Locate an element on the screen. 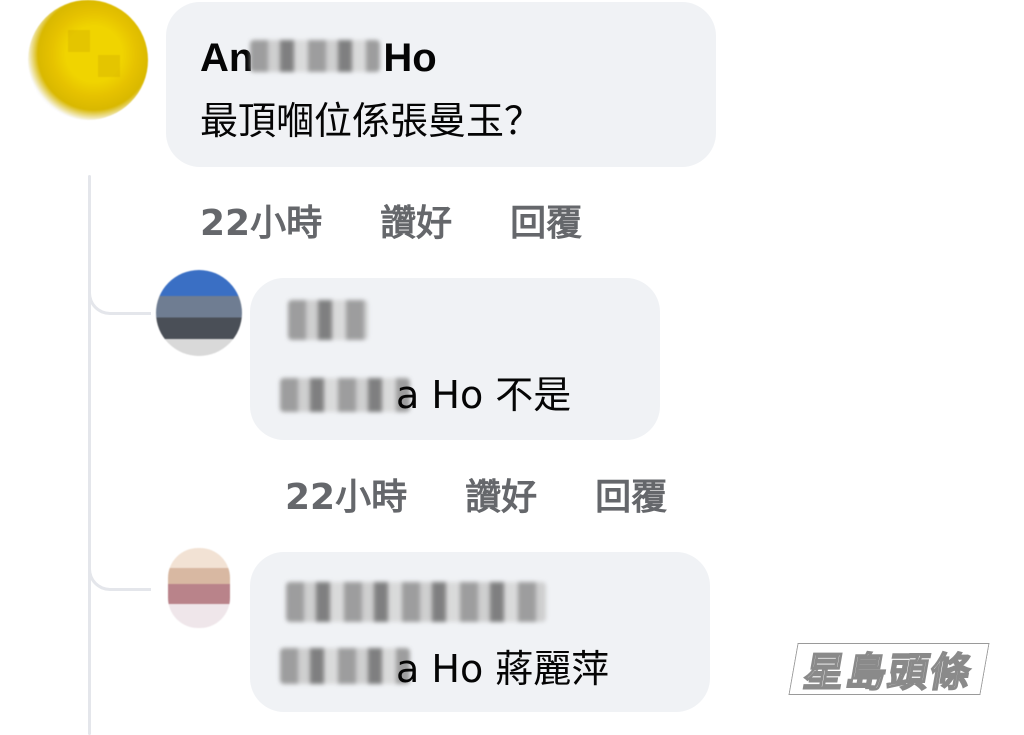 This screenshot has height=735, width=1024. comment-actions: 22小時 讚好 回覆 is located at coordinates (391, 220).